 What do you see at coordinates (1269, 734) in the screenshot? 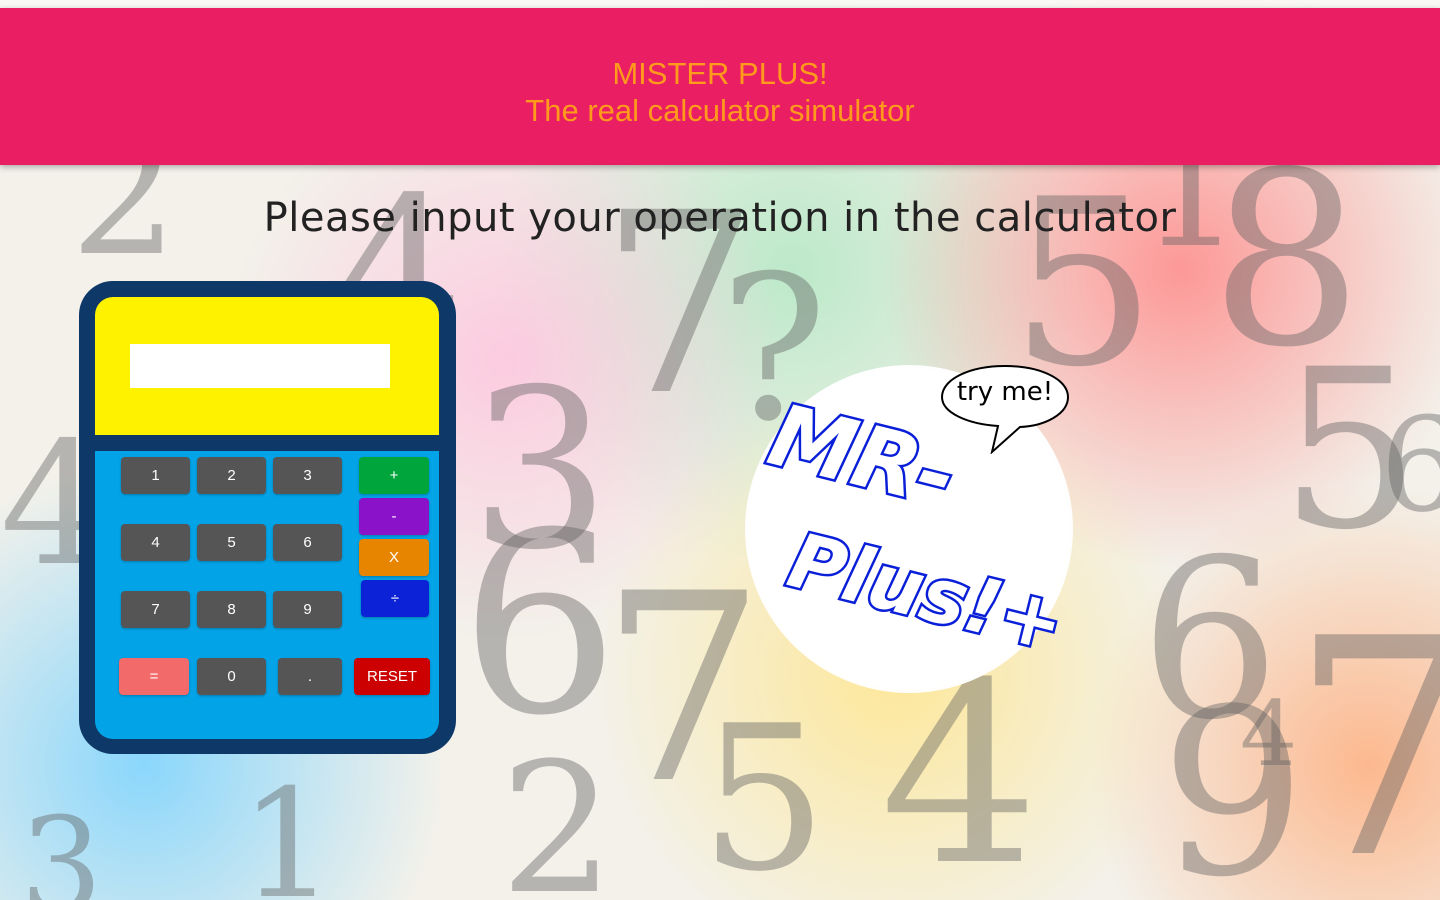
I see `bg-digit: 4` at bounding box center [1269, 734].